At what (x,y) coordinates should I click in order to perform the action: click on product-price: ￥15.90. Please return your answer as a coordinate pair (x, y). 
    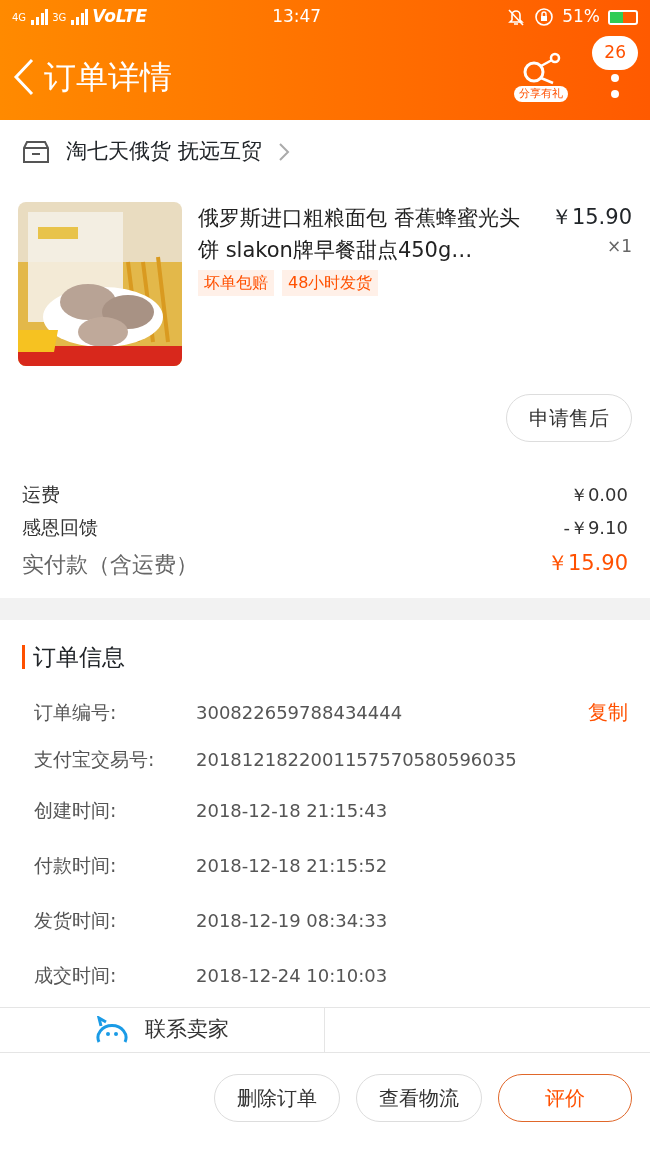
    Looking at the image, I should click on (591, 217).